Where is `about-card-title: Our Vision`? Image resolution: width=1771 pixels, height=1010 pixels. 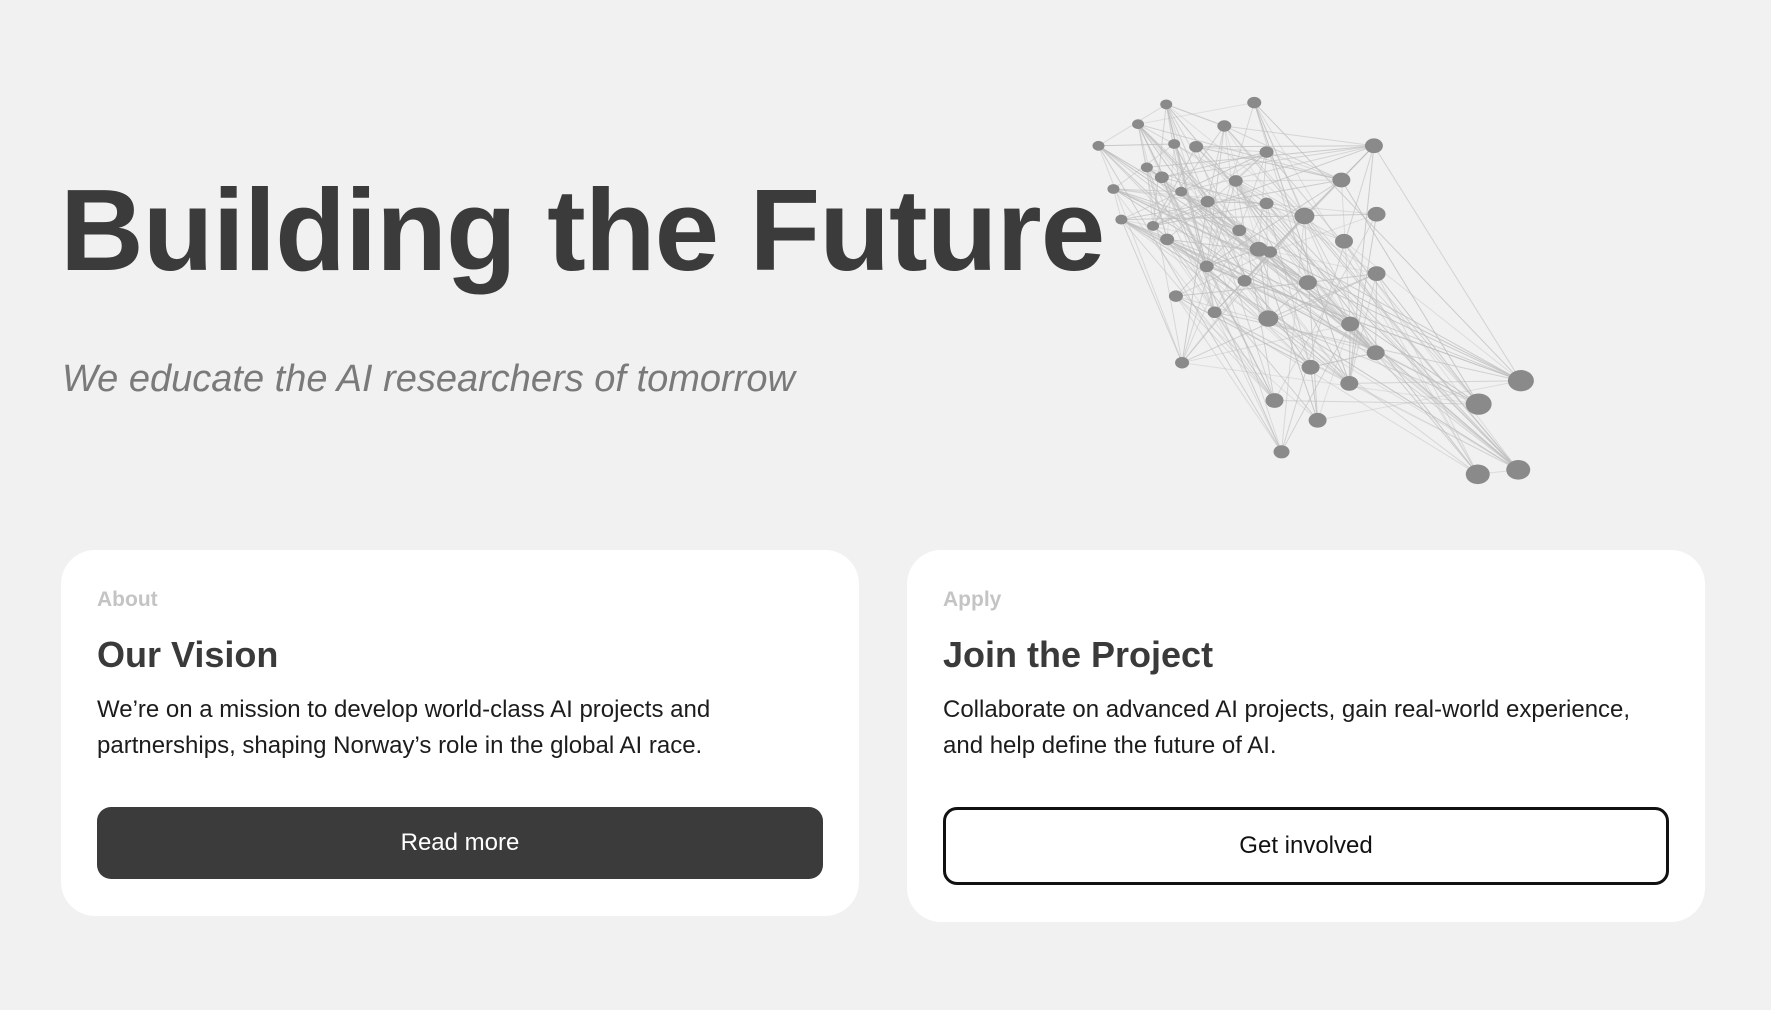 about-card-title: Our Vision is located at coordinates (460, 655).